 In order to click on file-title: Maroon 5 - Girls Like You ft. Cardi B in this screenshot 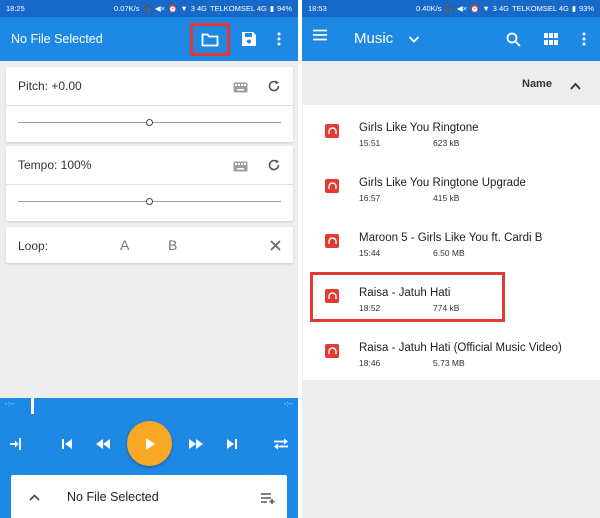, I will do `click(451, 238)`.